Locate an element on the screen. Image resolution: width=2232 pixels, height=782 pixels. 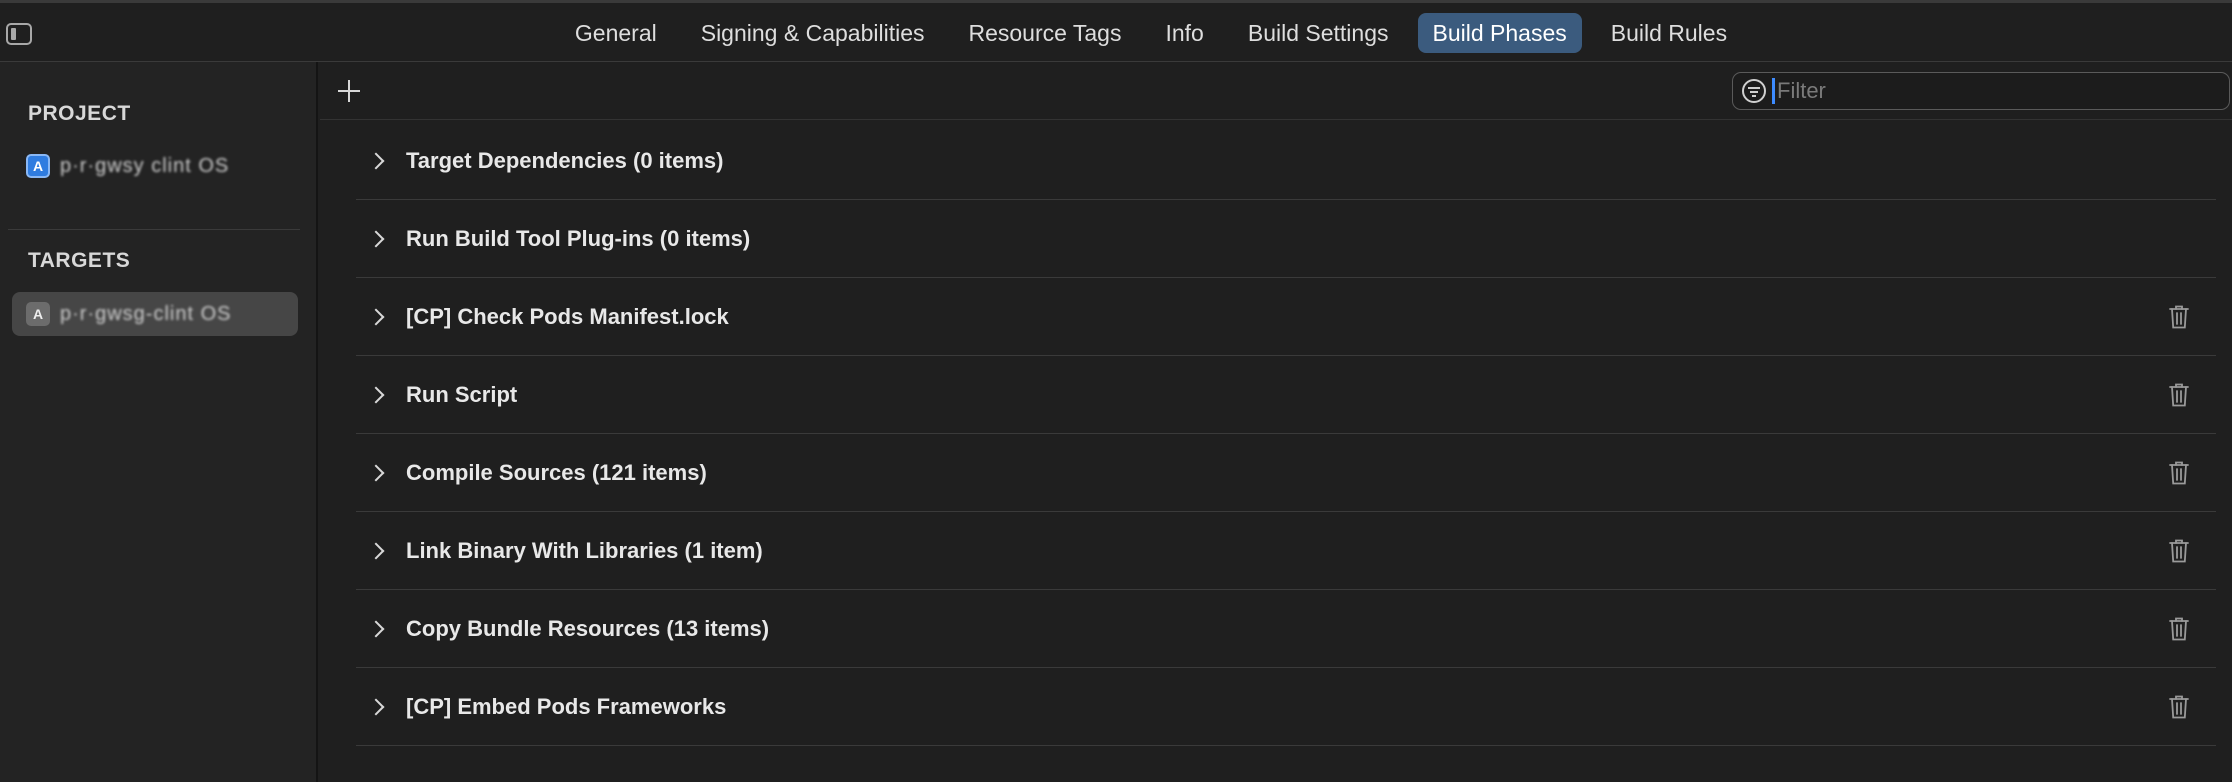
filter-field is located at coordinates (1981, 91).